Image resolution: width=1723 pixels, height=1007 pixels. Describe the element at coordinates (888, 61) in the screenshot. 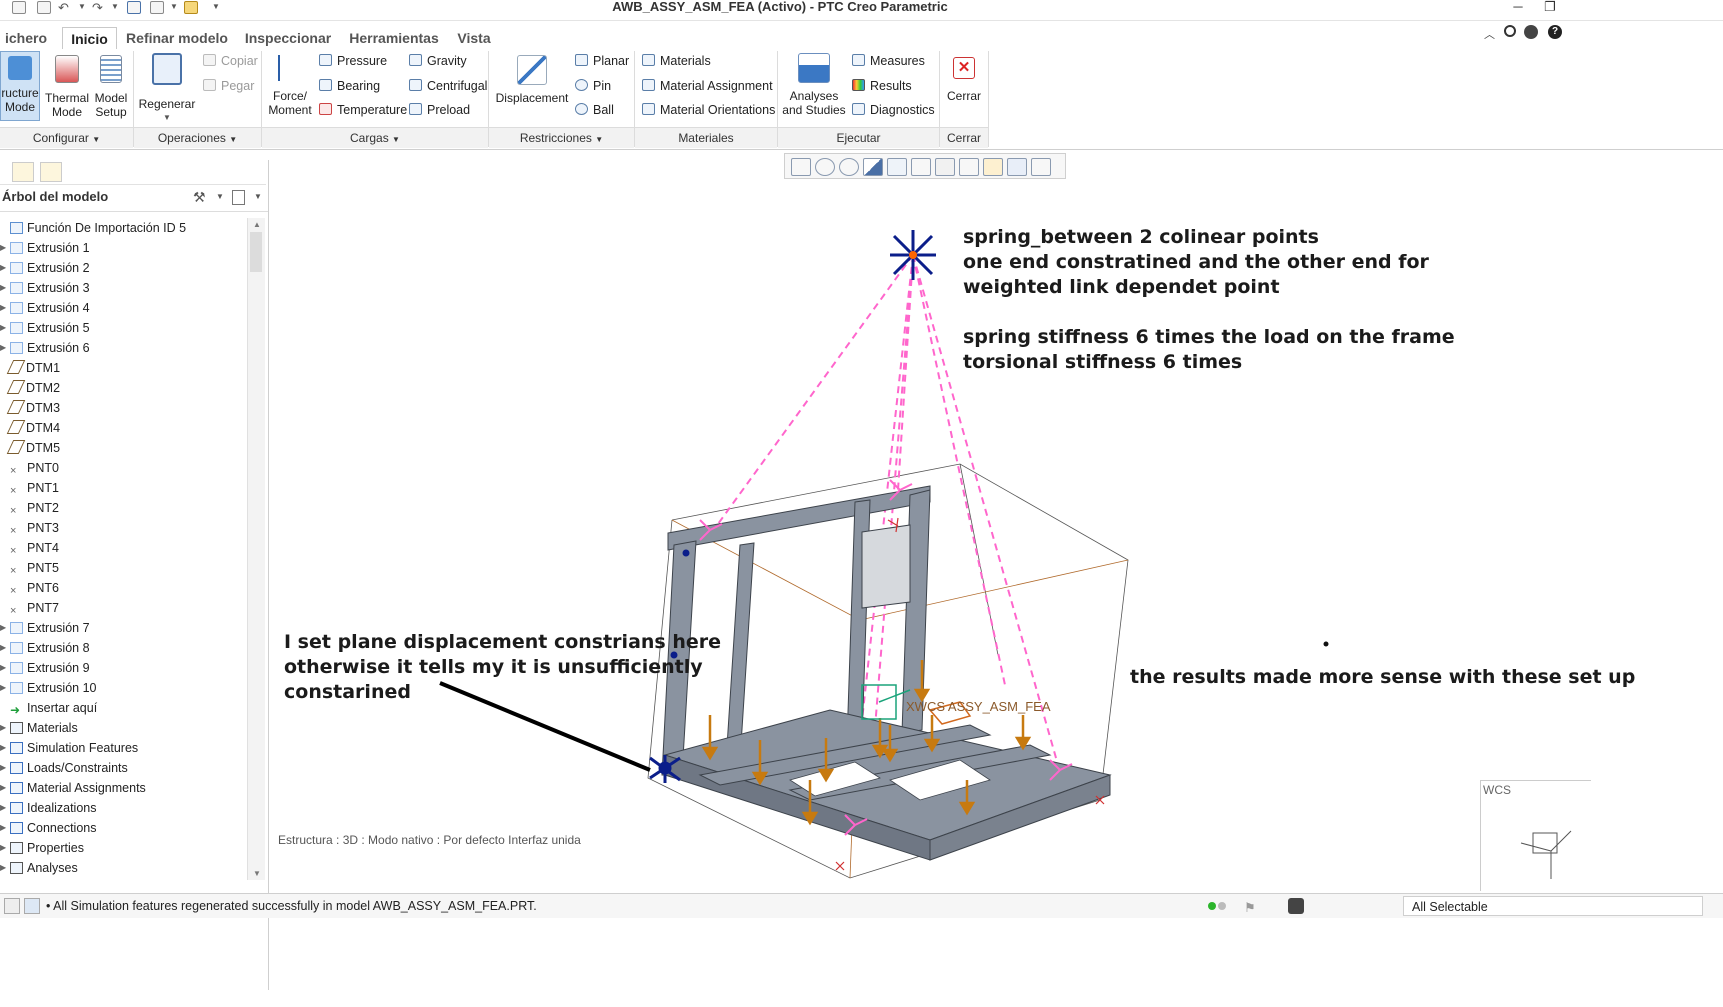

I see `measures-button: Measures` at that location.